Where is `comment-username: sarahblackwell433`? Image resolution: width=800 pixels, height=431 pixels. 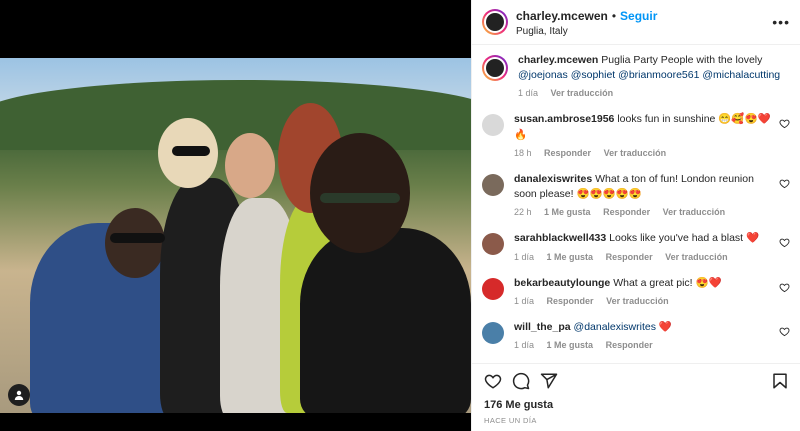 comment-username: sarahblackwell433 is located at coordinates (560, 238).